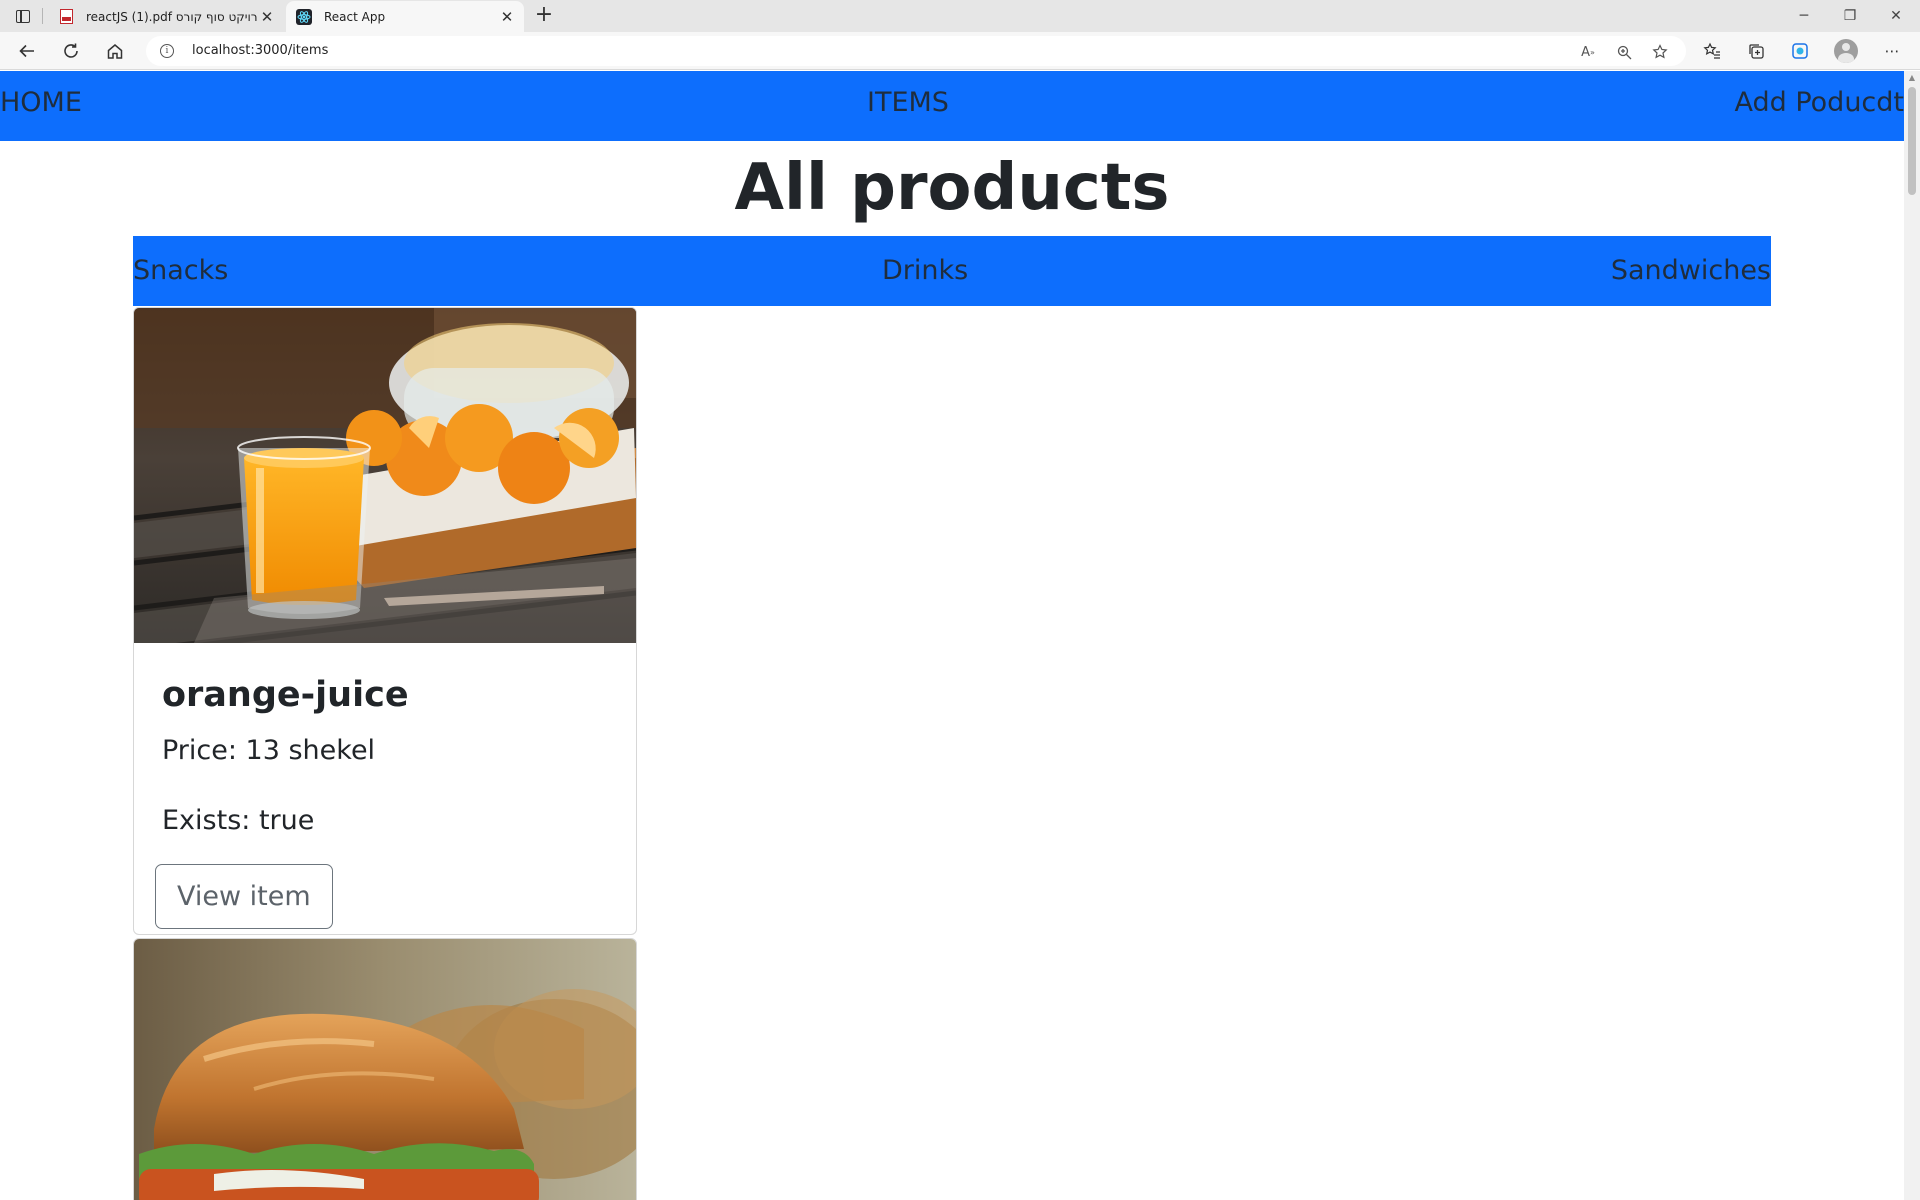  Describe the element at coordinates (27, 51) in the screenshot. I see `back-icon` at that location.